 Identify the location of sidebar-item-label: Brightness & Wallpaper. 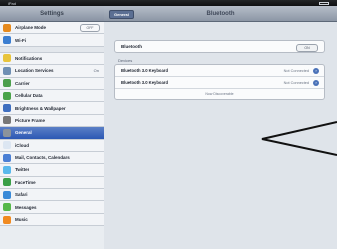
(40, 108).